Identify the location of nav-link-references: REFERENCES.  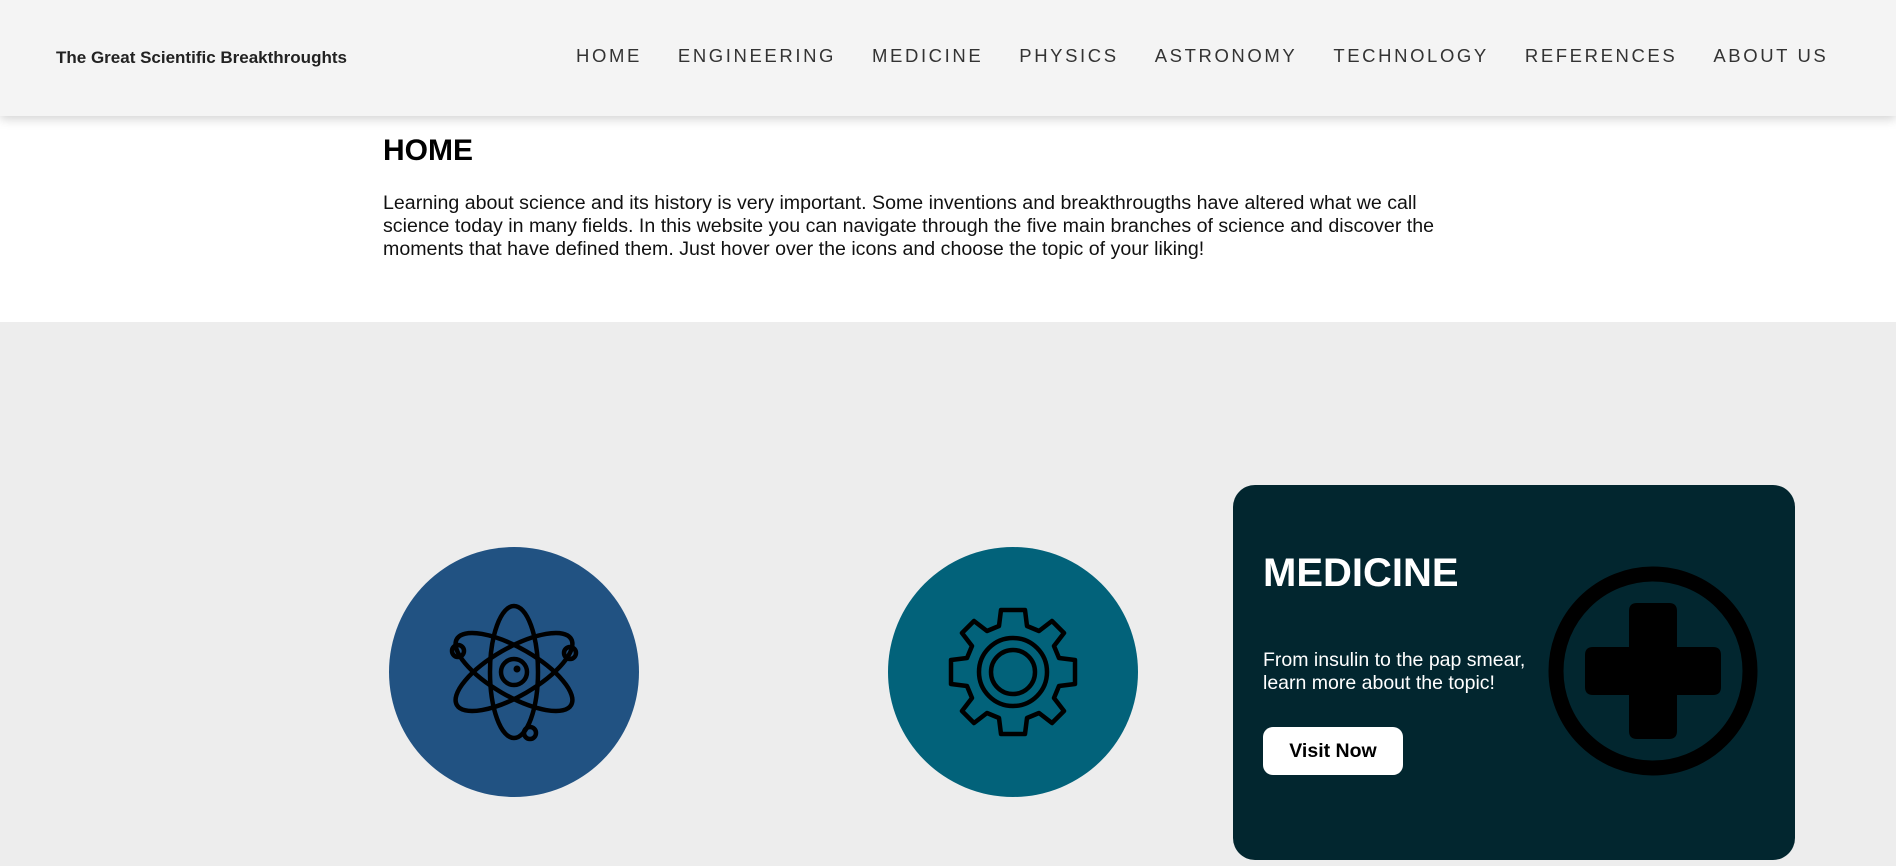
(1601, 56).